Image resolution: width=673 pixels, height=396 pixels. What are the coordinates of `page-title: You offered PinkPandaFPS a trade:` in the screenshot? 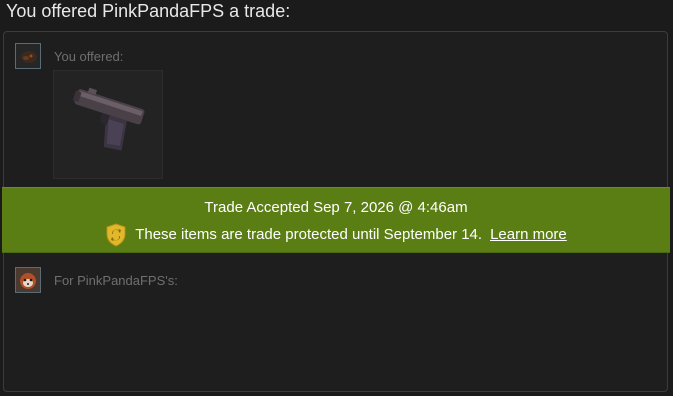 It's located at (148, 11).